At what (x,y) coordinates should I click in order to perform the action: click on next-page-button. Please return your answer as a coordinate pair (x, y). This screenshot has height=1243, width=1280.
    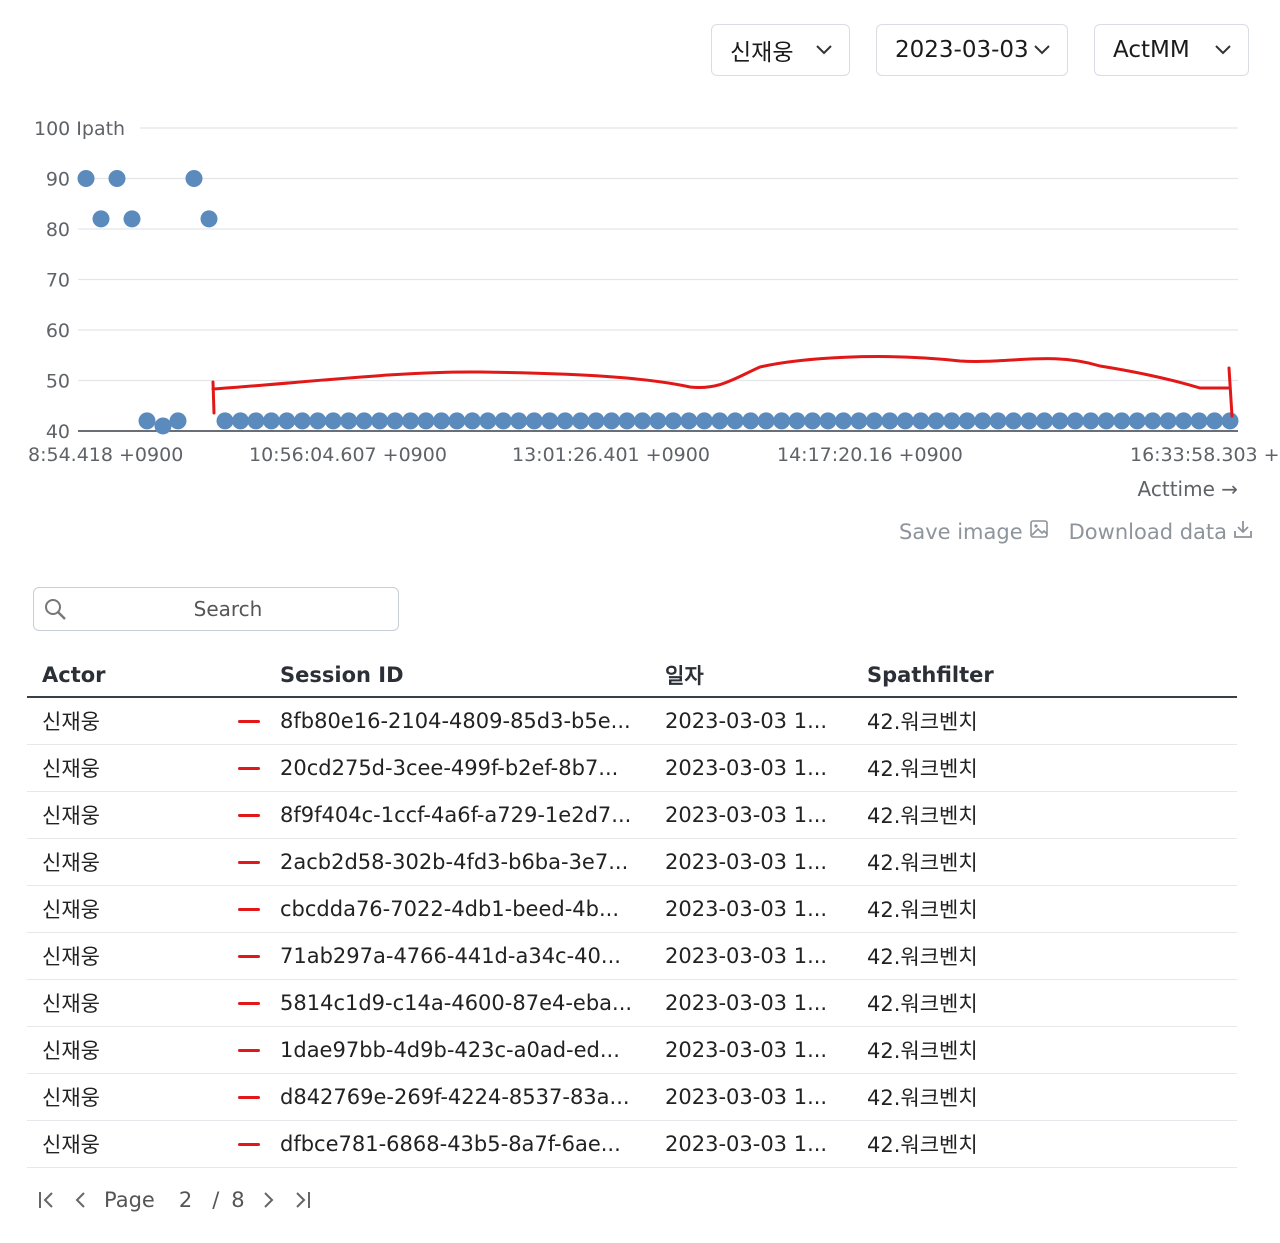
    Looking at the image, I should click on (268, 1200).